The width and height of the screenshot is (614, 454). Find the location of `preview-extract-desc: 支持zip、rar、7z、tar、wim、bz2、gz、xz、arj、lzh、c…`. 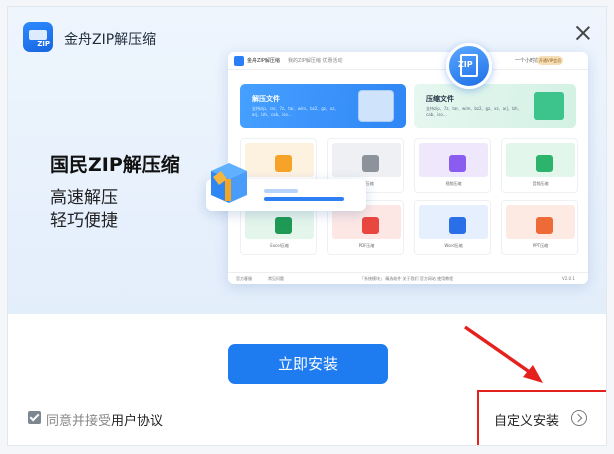

preview-extract-desc: 支持zip、rar、7z、tar、wim、bz2、gz、xz、arj、lzh、c… is located at coordinates (295, 111).